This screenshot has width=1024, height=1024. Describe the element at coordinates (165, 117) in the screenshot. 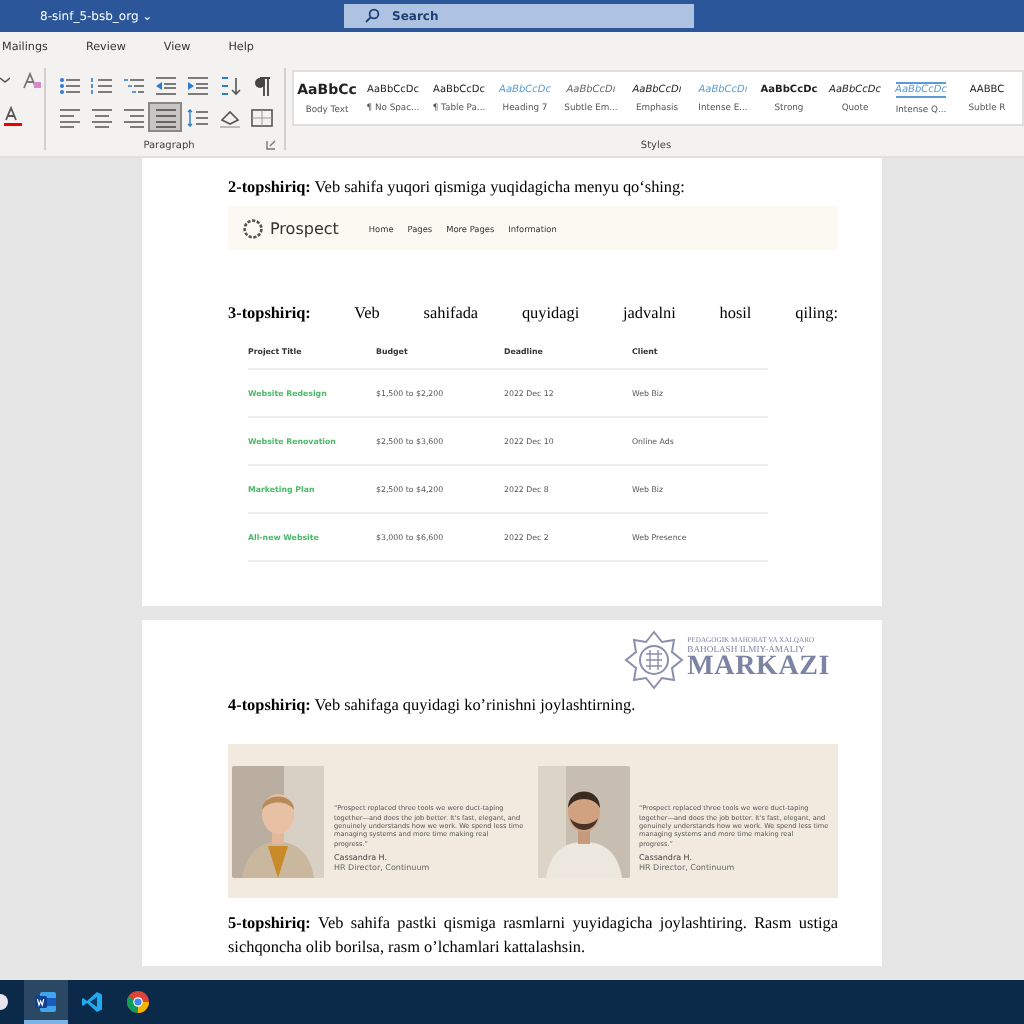

I see `justify-button` at that location.